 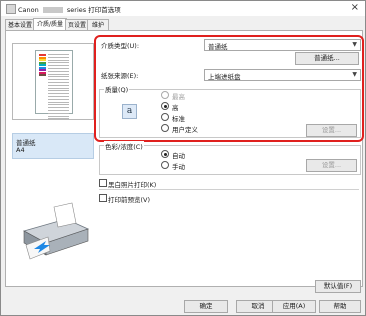 What do you see at coordinates (20, 150) in the screenshot?
I see `media-summary-size: A4` at bounding box center [20, 150].